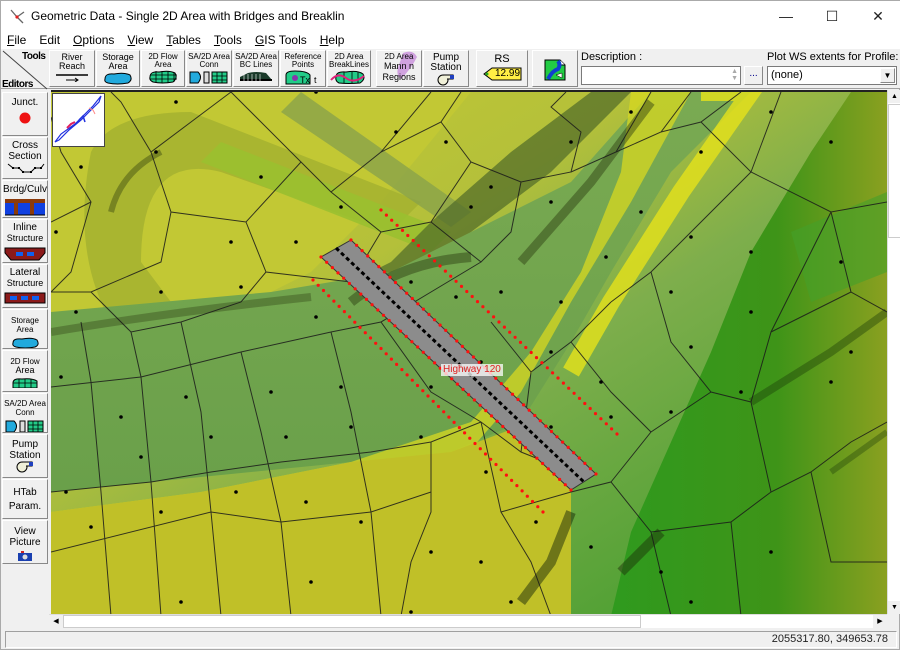  I want to click on editor-storage-area-button: Storage Area, so click(25, 329).